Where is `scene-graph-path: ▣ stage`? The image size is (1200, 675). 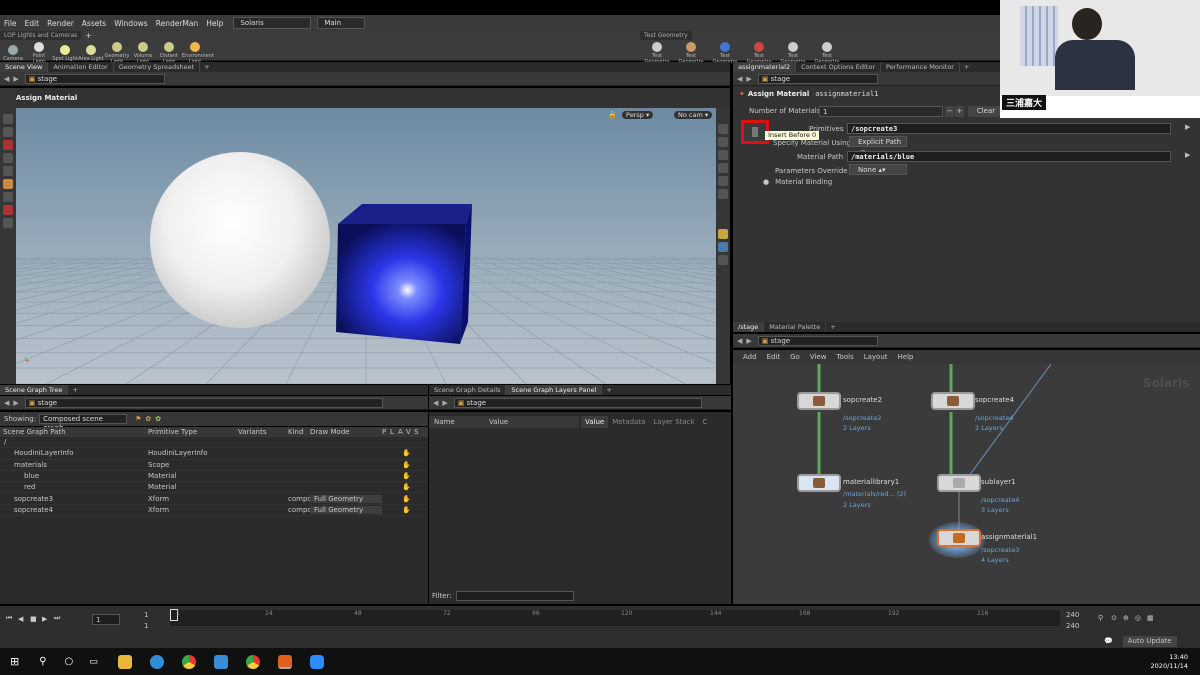
scene-graph-path: ▣ stage is located at coordinates (203, 402).